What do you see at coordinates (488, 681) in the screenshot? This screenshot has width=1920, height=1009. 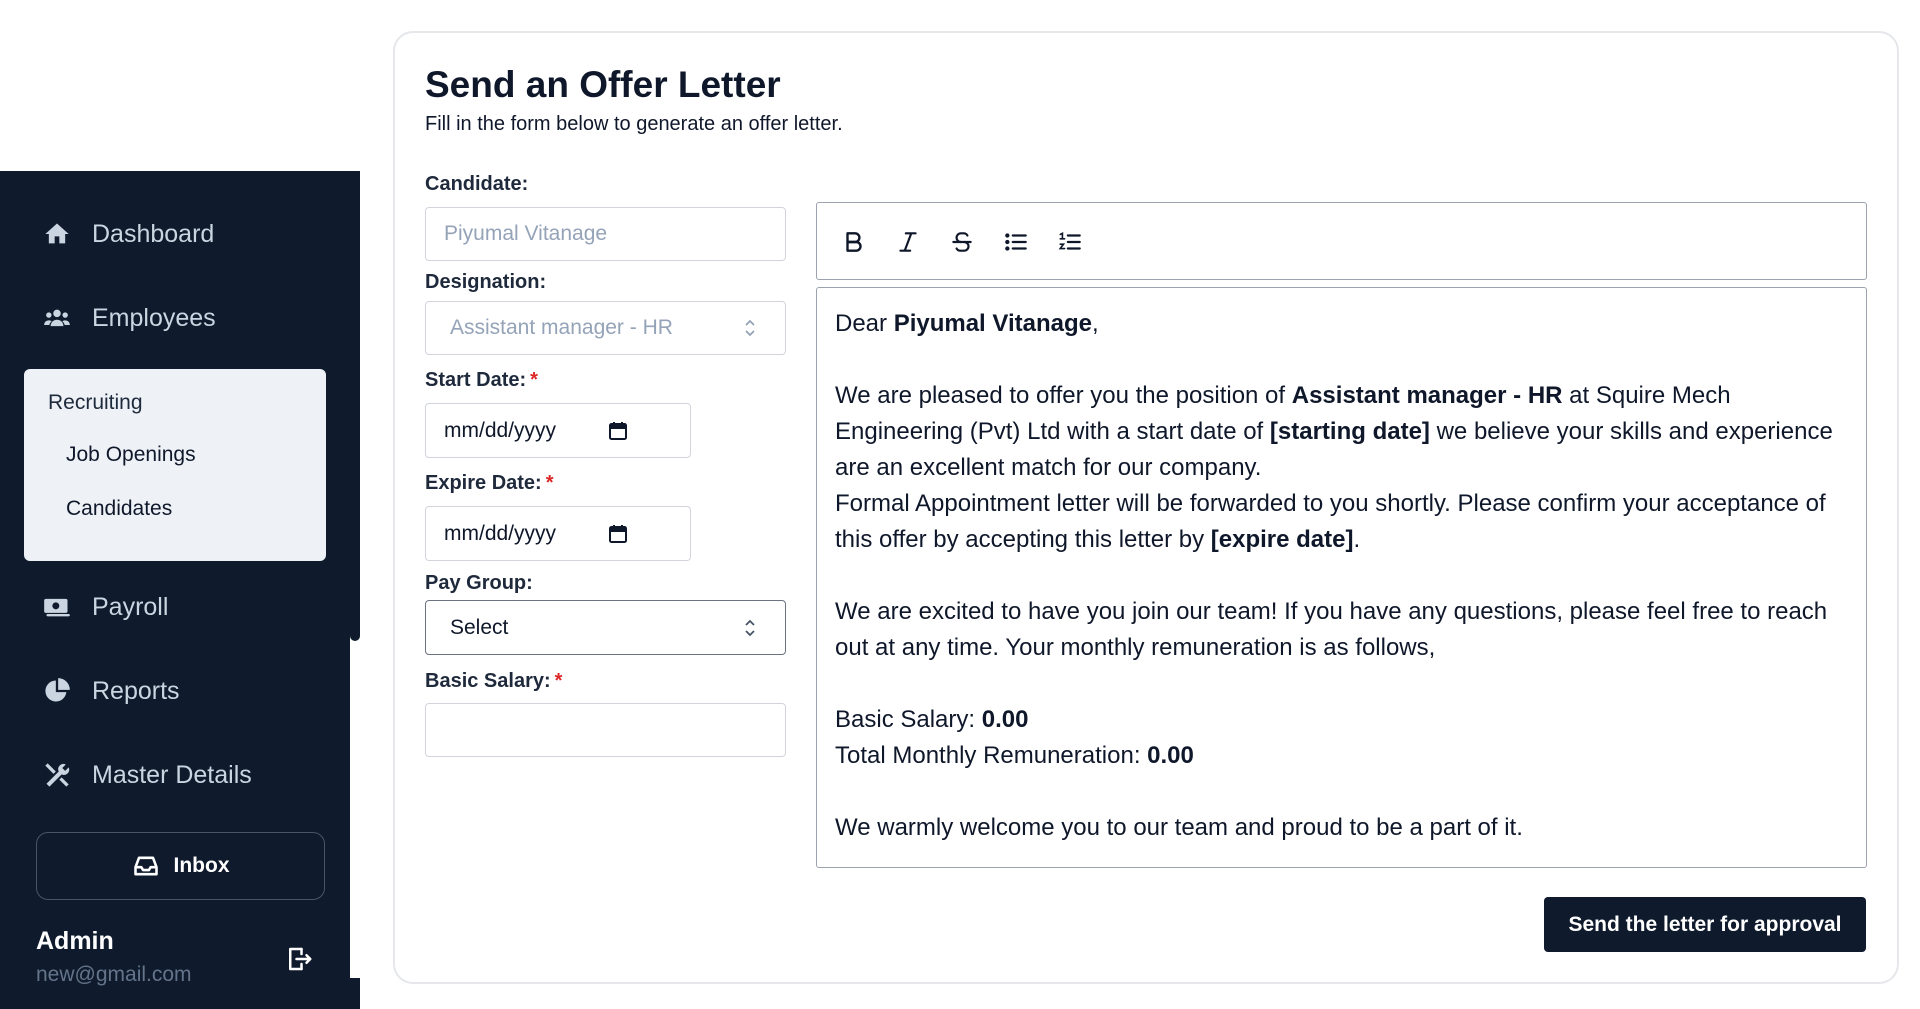 I see `basic-salary-label-text: Basic Salary:` at bounding box center [488, 681].